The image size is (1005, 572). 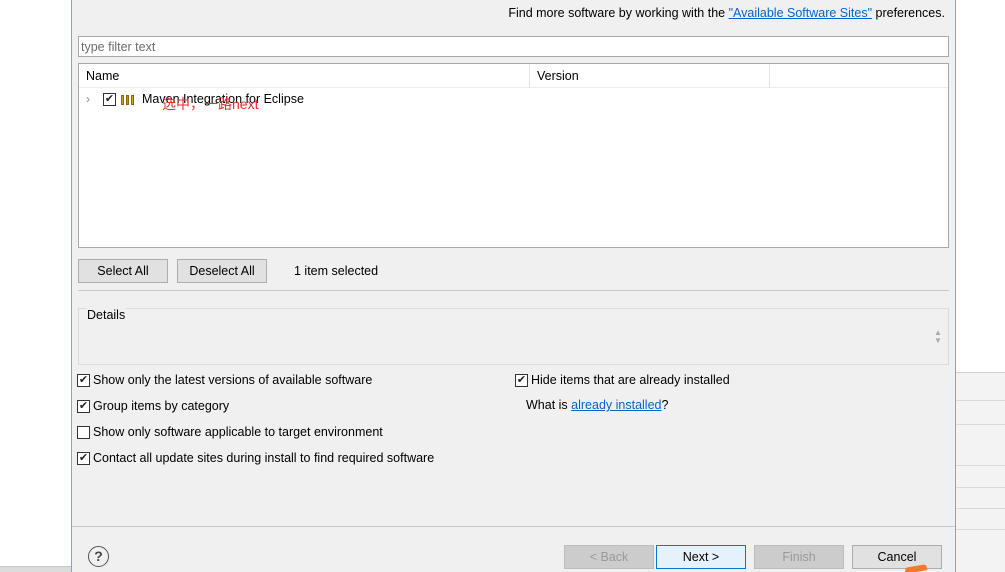 I want to click on what-is-prefix: What is, so click(x=549, y=405).